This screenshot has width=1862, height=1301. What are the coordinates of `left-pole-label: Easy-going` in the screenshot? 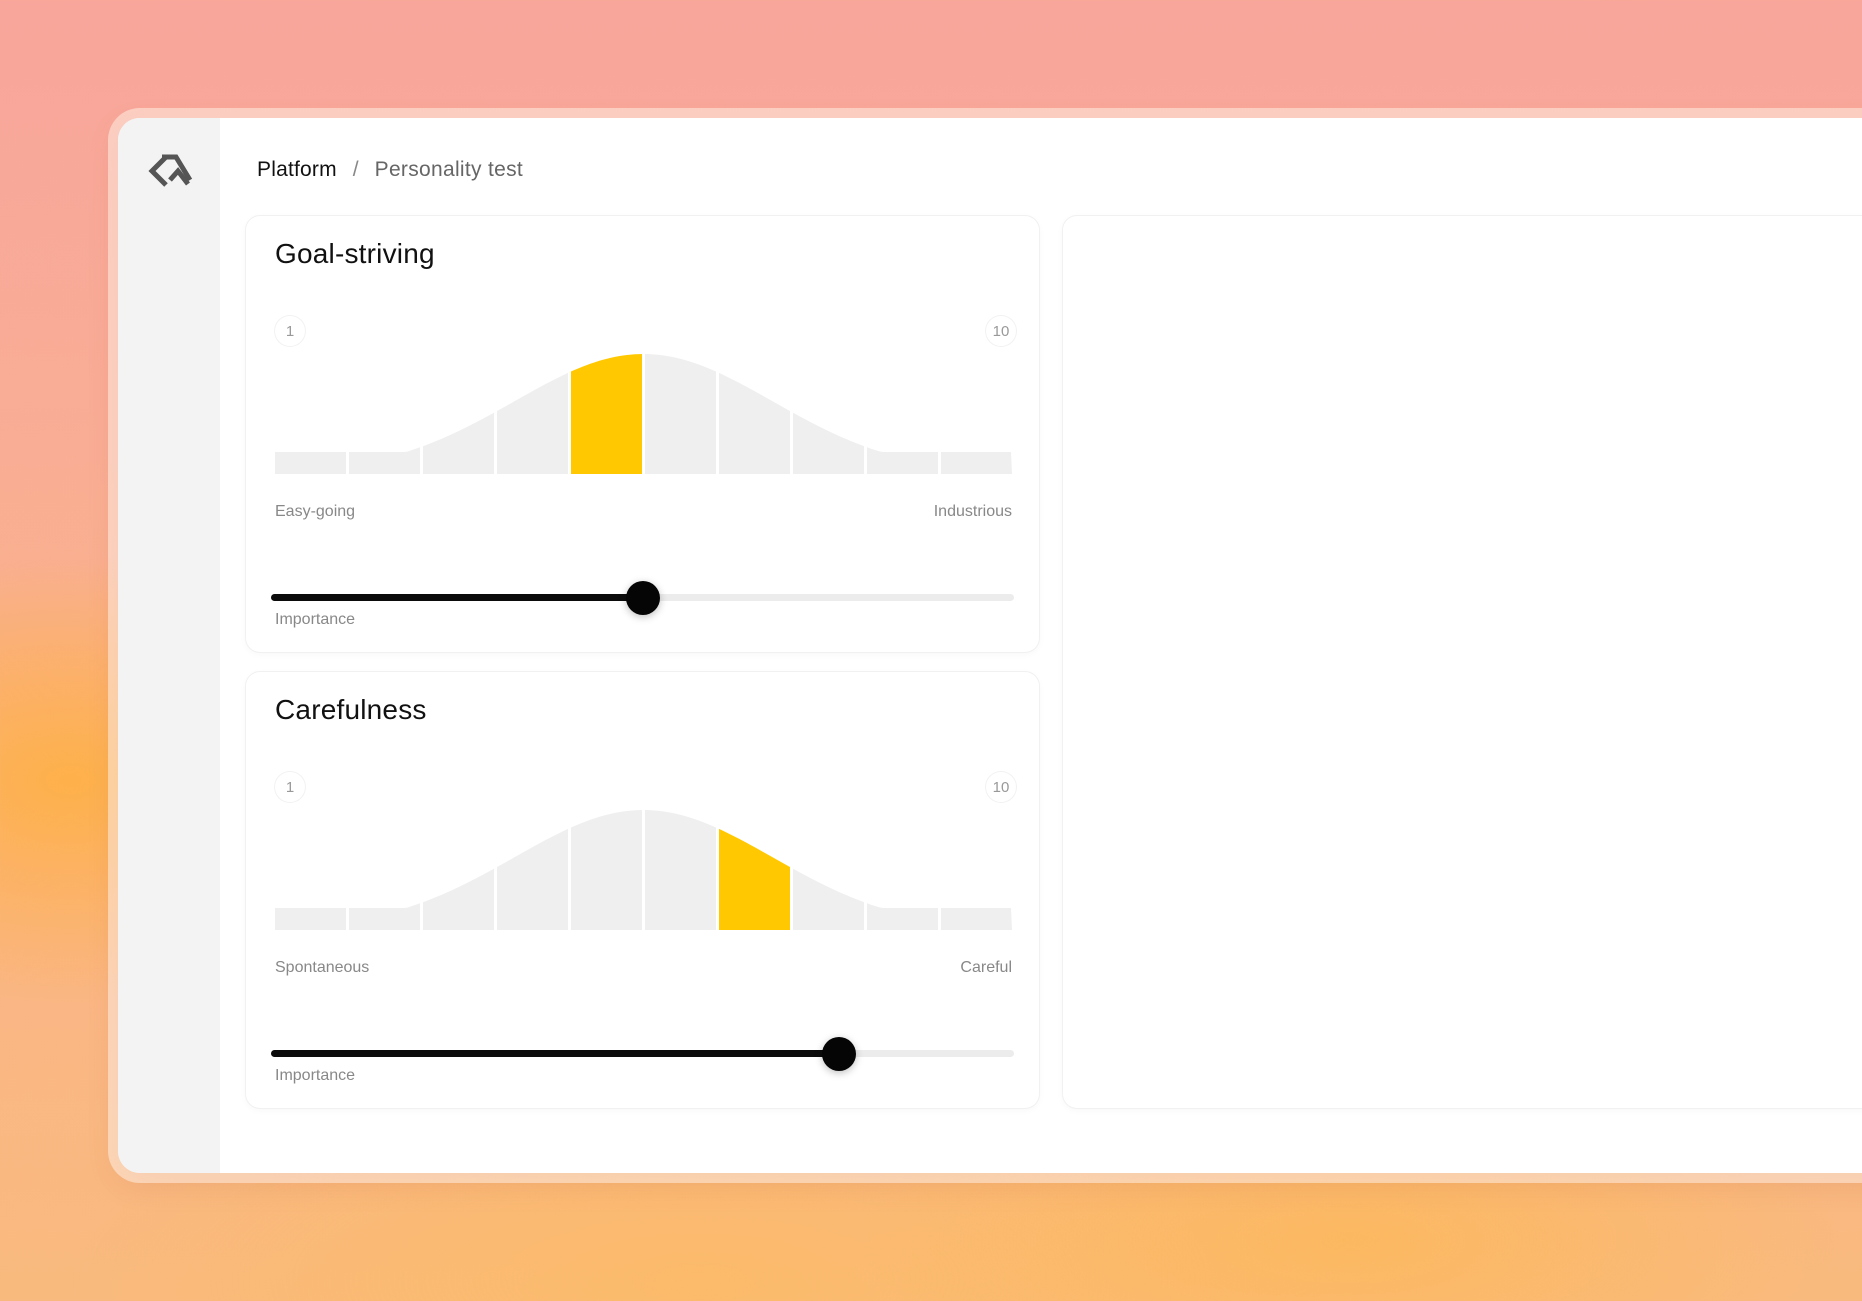 It's located at (315, 511).